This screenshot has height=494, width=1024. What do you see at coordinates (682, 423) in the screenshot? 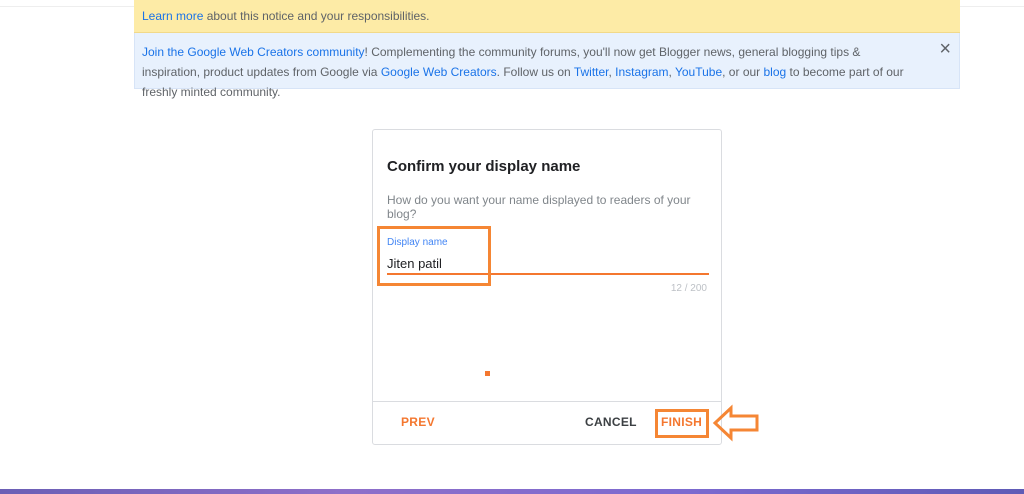
I see `annotation-finish-box` at bounding box center [682, 423].